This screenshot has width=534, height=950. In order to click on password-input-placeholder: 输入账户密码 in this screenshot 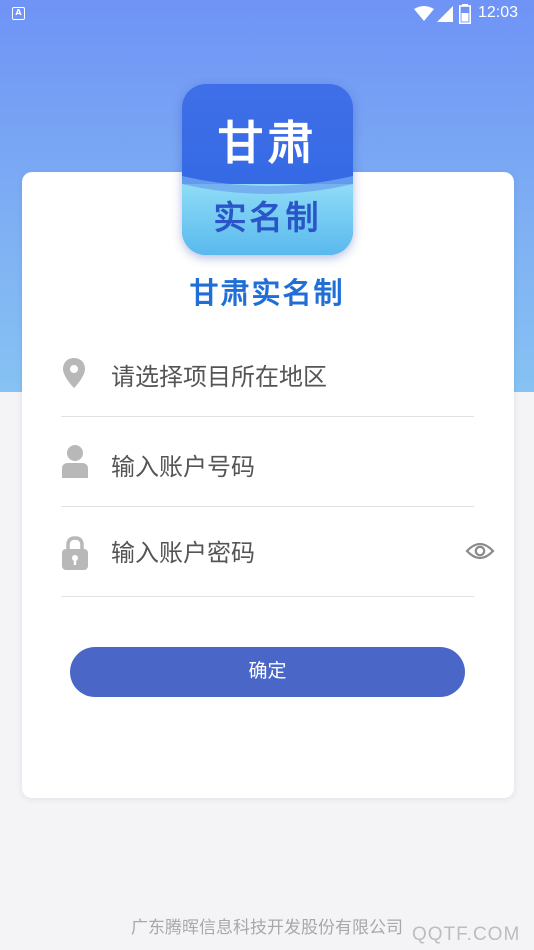, I will do `click(183, 553)`.